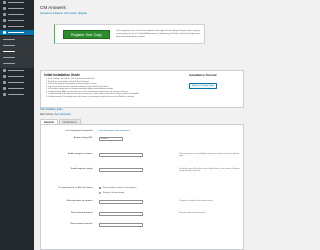  I want to click on admin-sidebar, so click(17, 125).